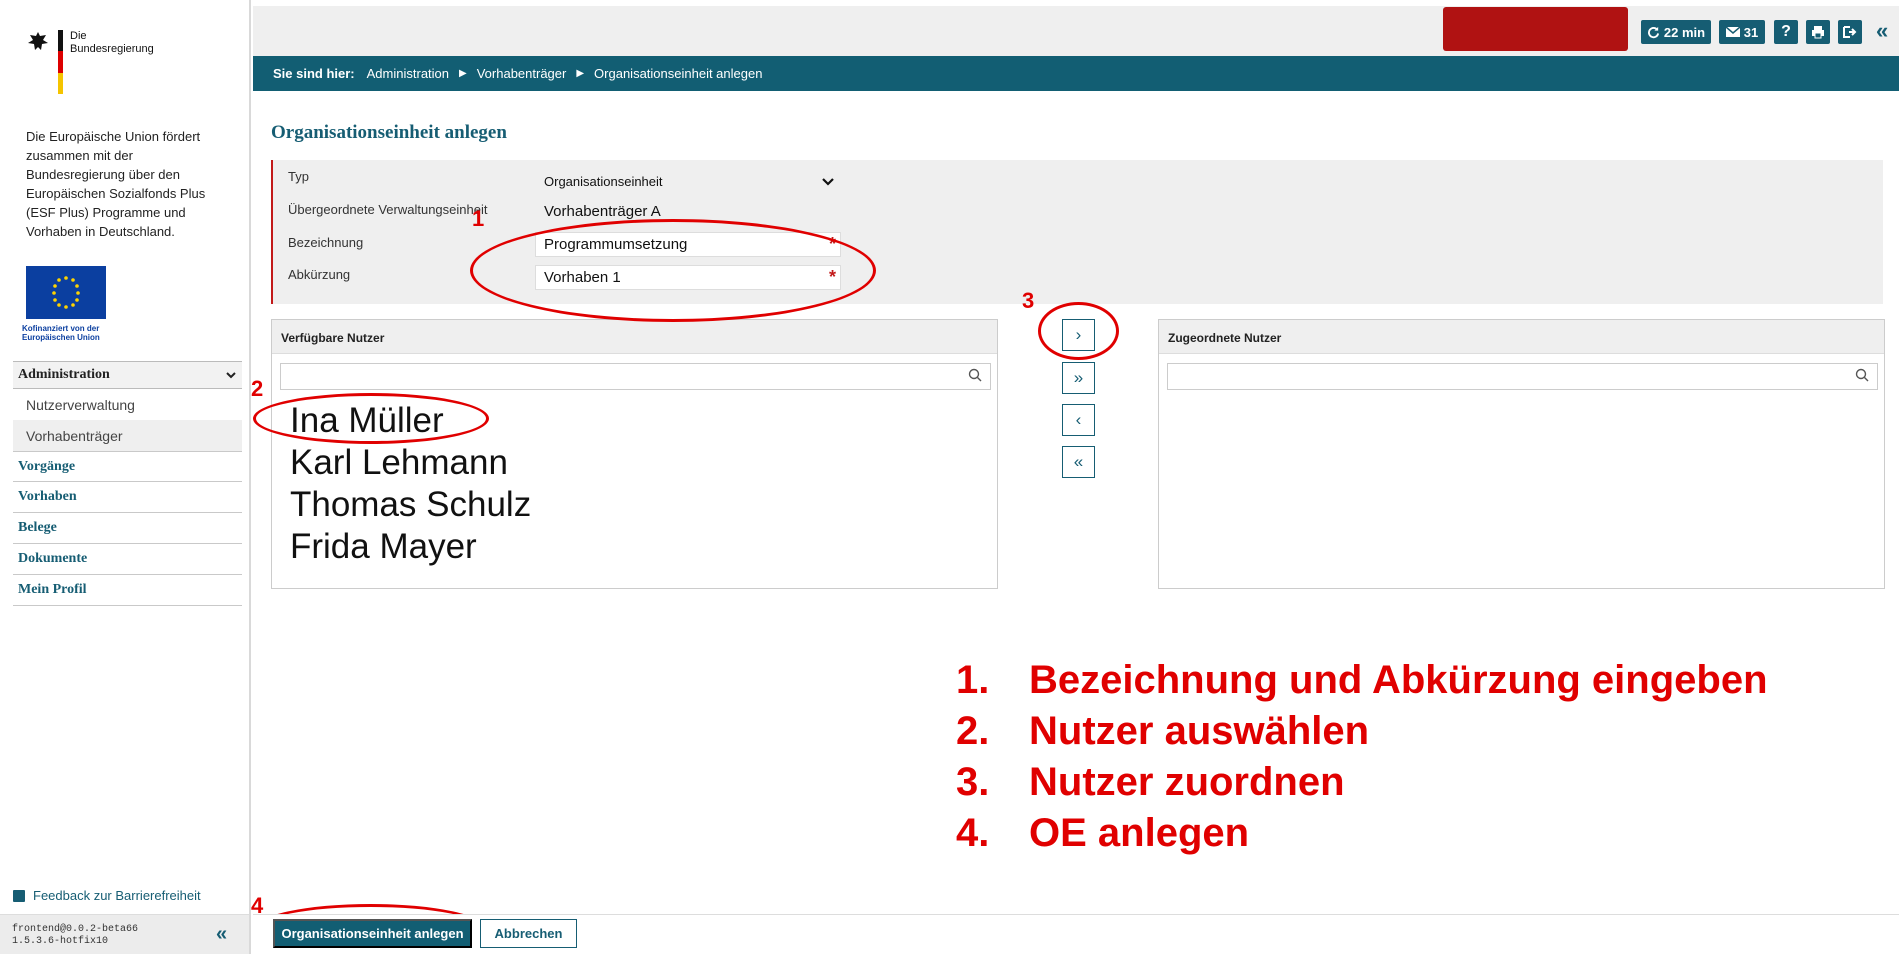 The width and height of the screenshot is (1899, 954). What do you see at coordinates (1732, 32) in the screenshot?
I see `envelope-icon` at bounding box center [1732, 32].